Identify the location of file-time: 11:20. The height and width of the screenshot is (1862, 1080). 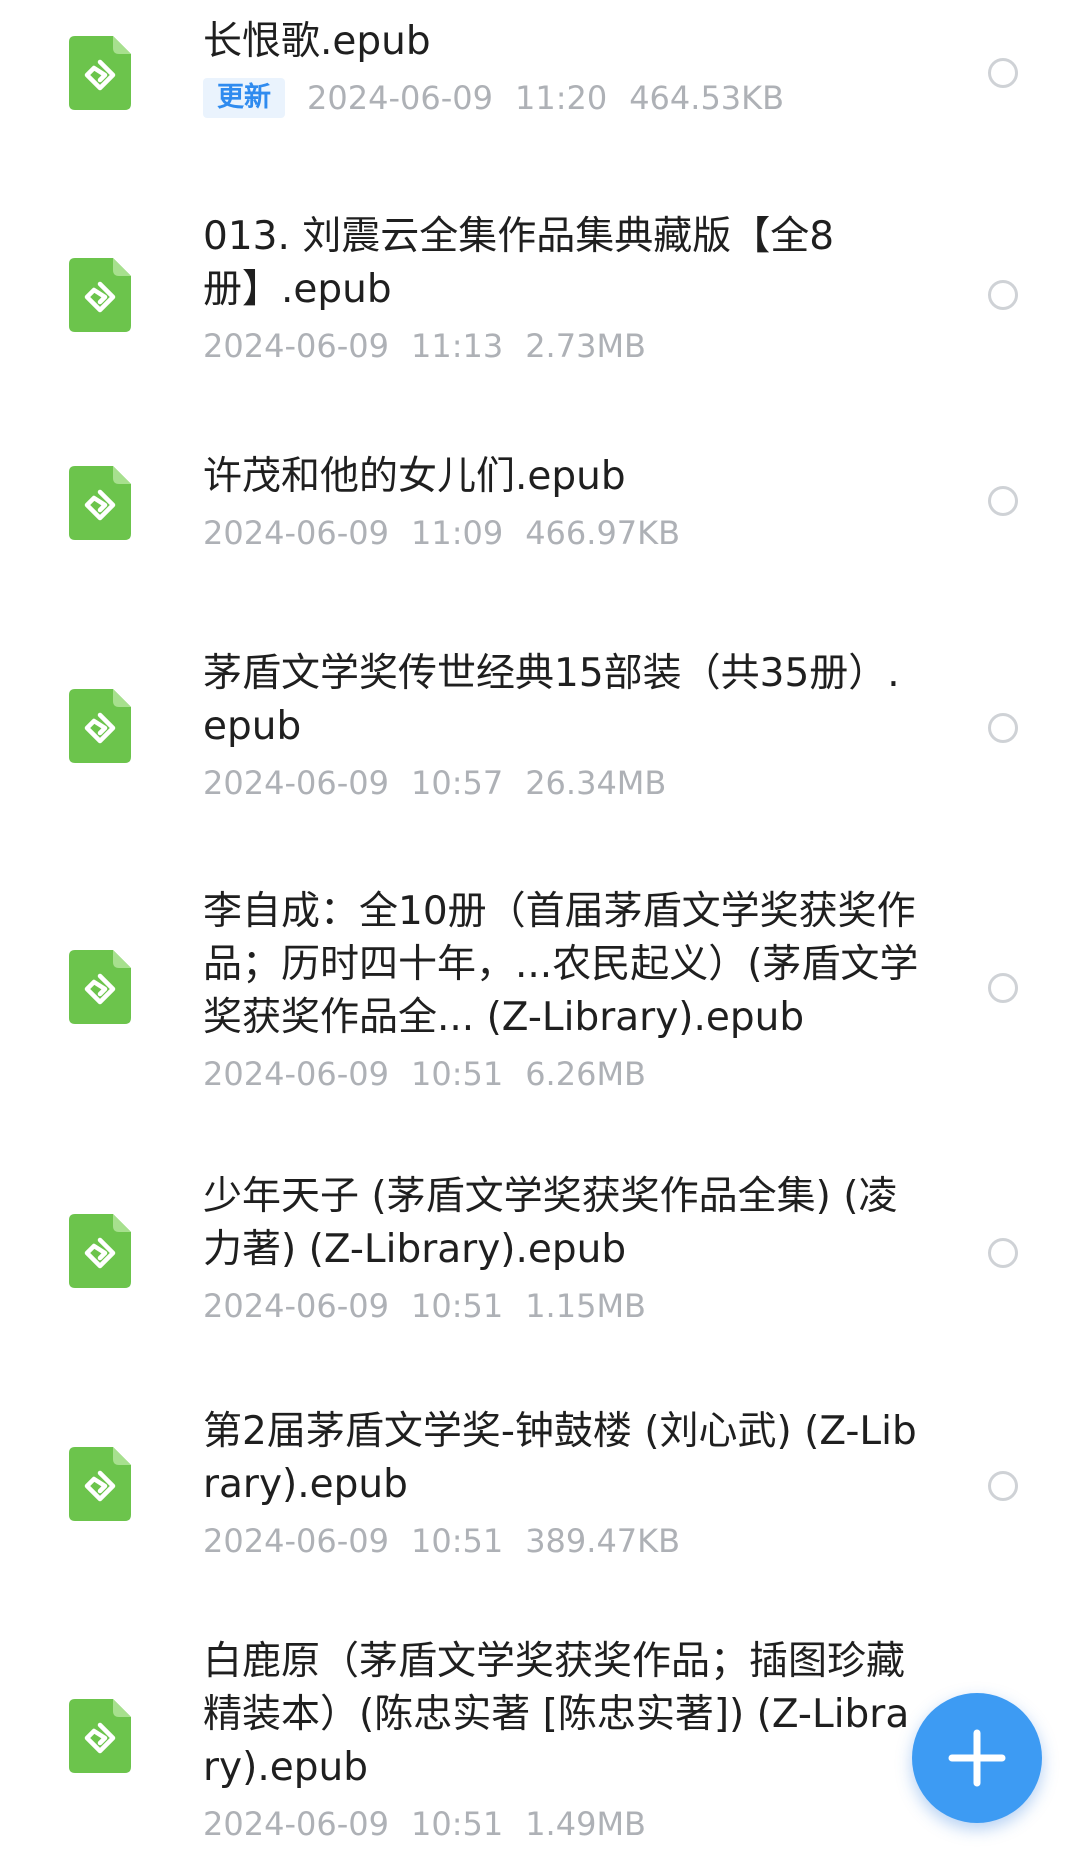
(561, 98).